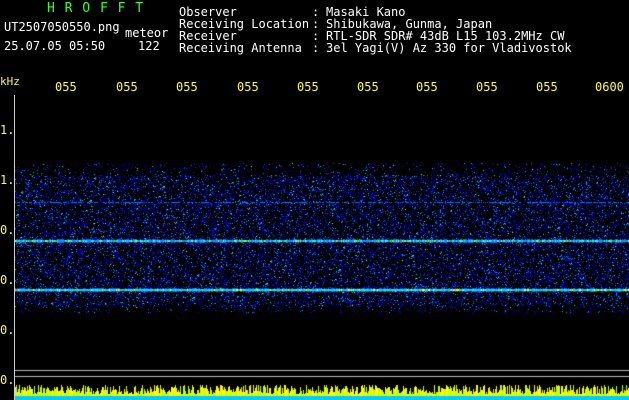  Describe the element at coordinates (240, 48) in the screenshot. I see `antenna-label: Receiving Antenna` at that location.